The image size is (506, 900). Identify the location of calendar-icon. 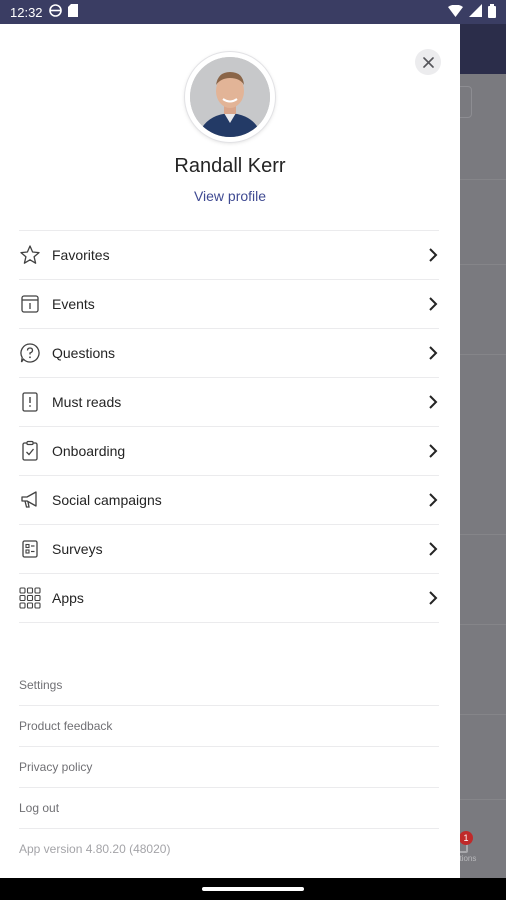
(30, 304).